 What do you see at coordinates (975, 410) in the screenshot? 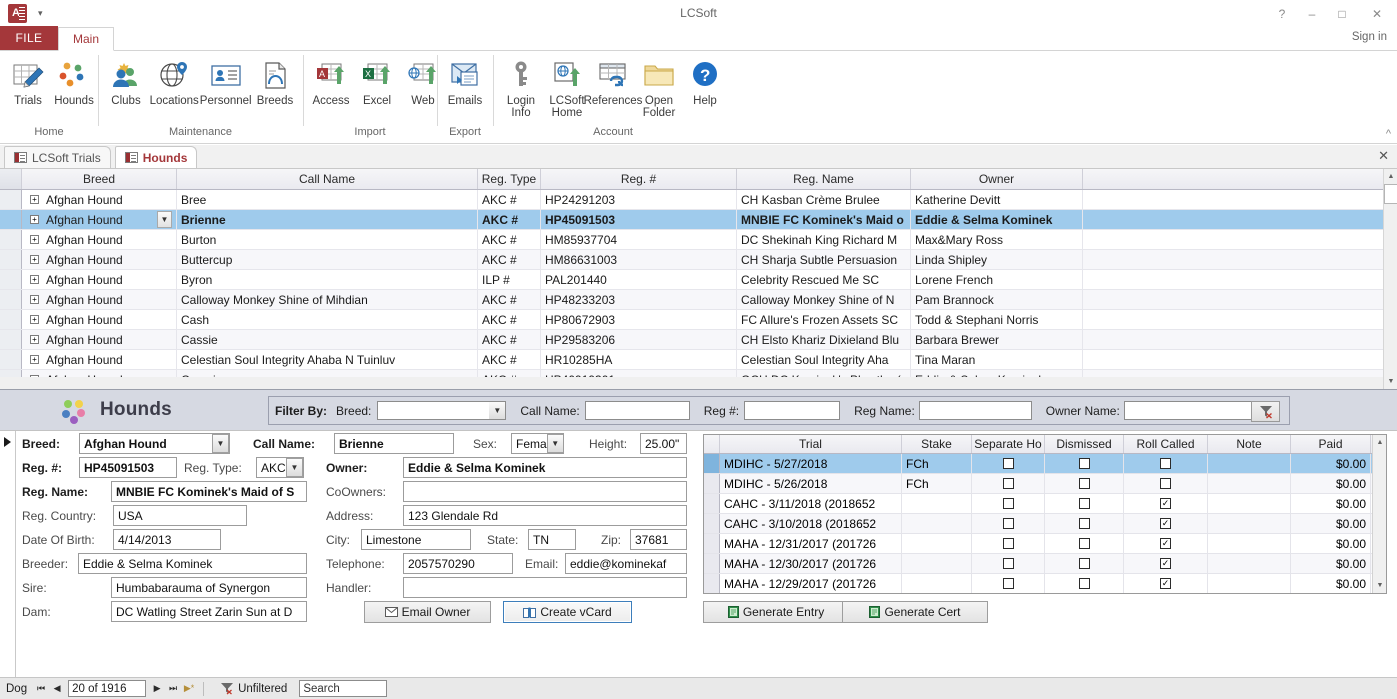
I see `filter-reg-name-input` at bounding box center [975, 410].